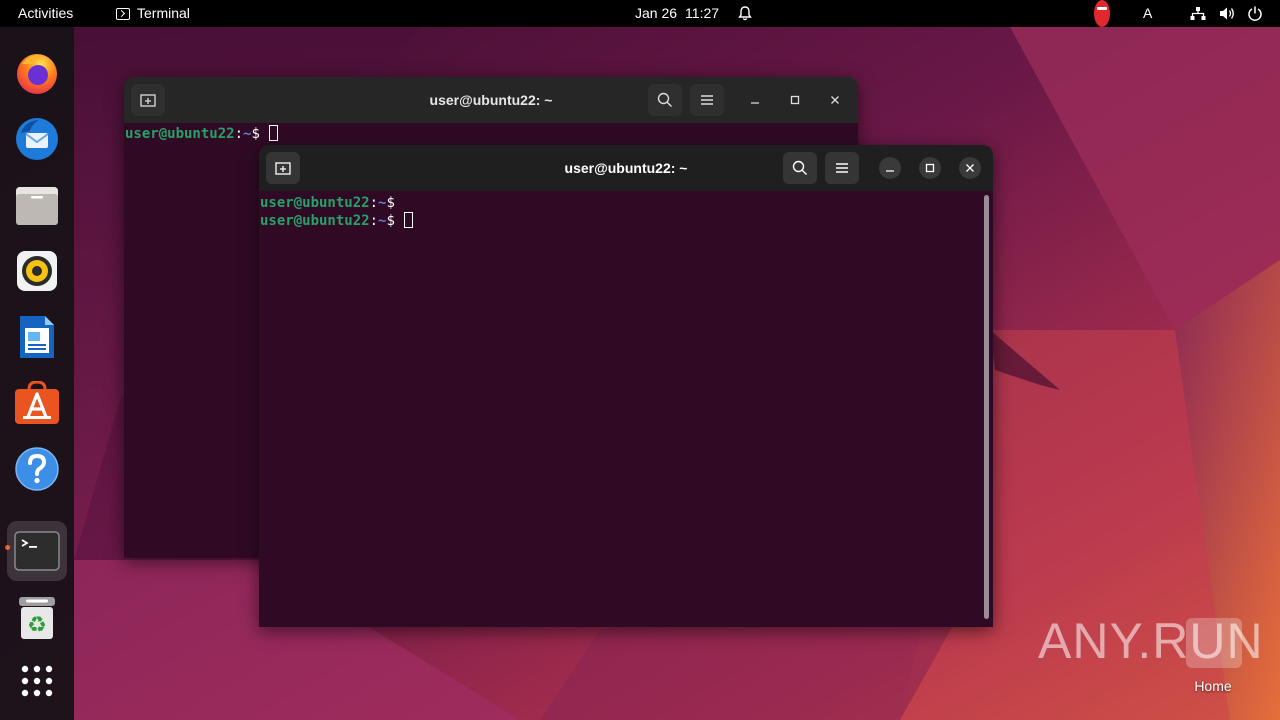  I want to click on clock: Jan 26 11:27, so click(677, 13).